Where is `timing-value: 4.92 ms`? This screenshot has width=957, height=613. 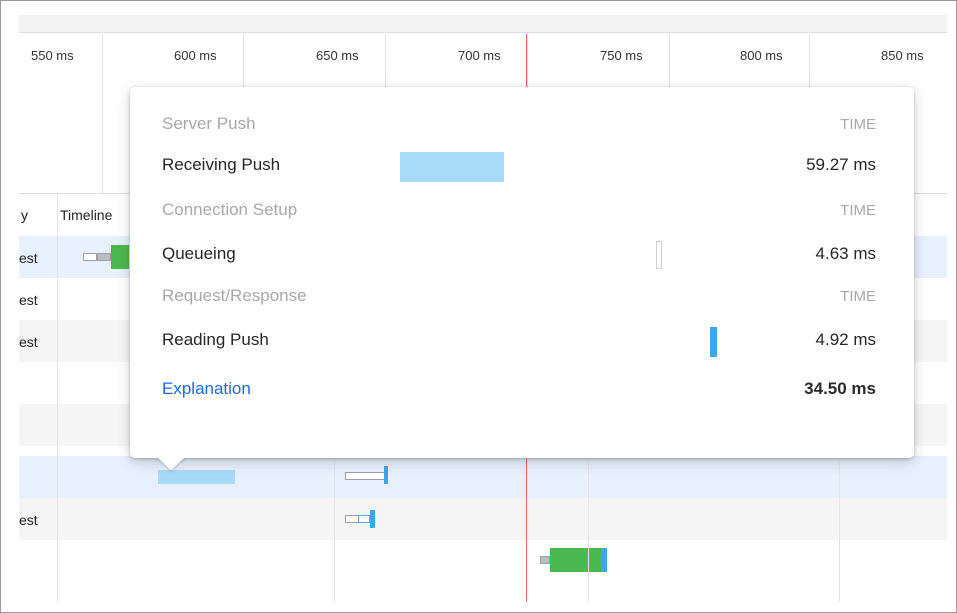
timing-value: 4.92 ms is located at coordinates (845, 339).